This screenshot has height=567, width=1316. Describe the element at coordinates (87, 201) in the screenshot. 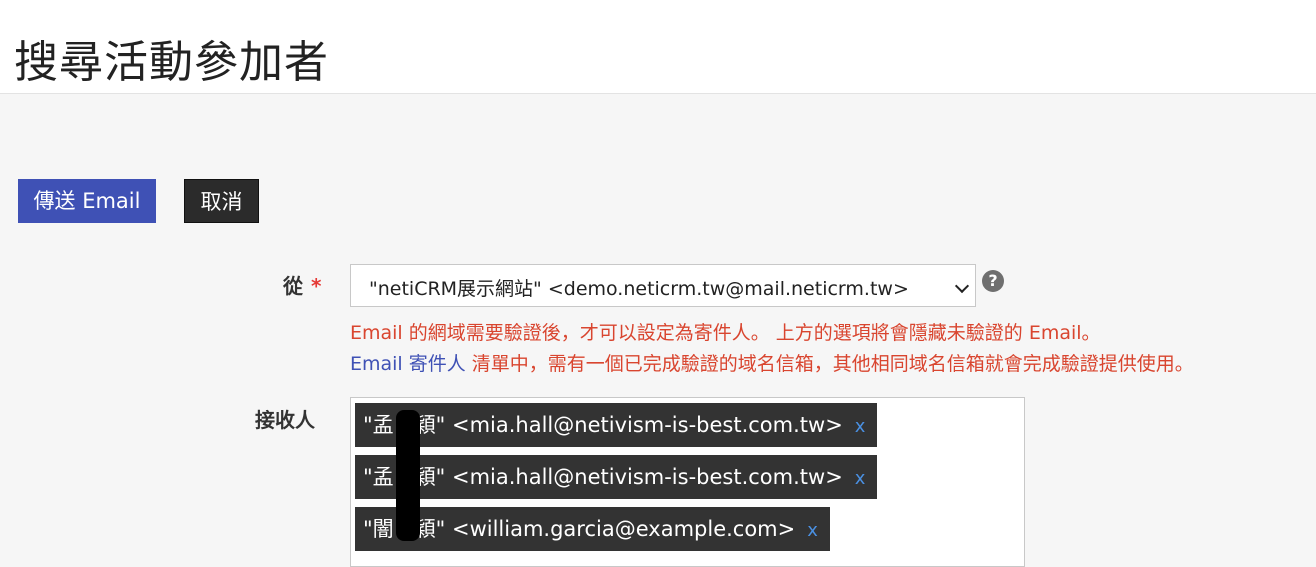

I see `send-email-button: 傳送 Email` at that location.